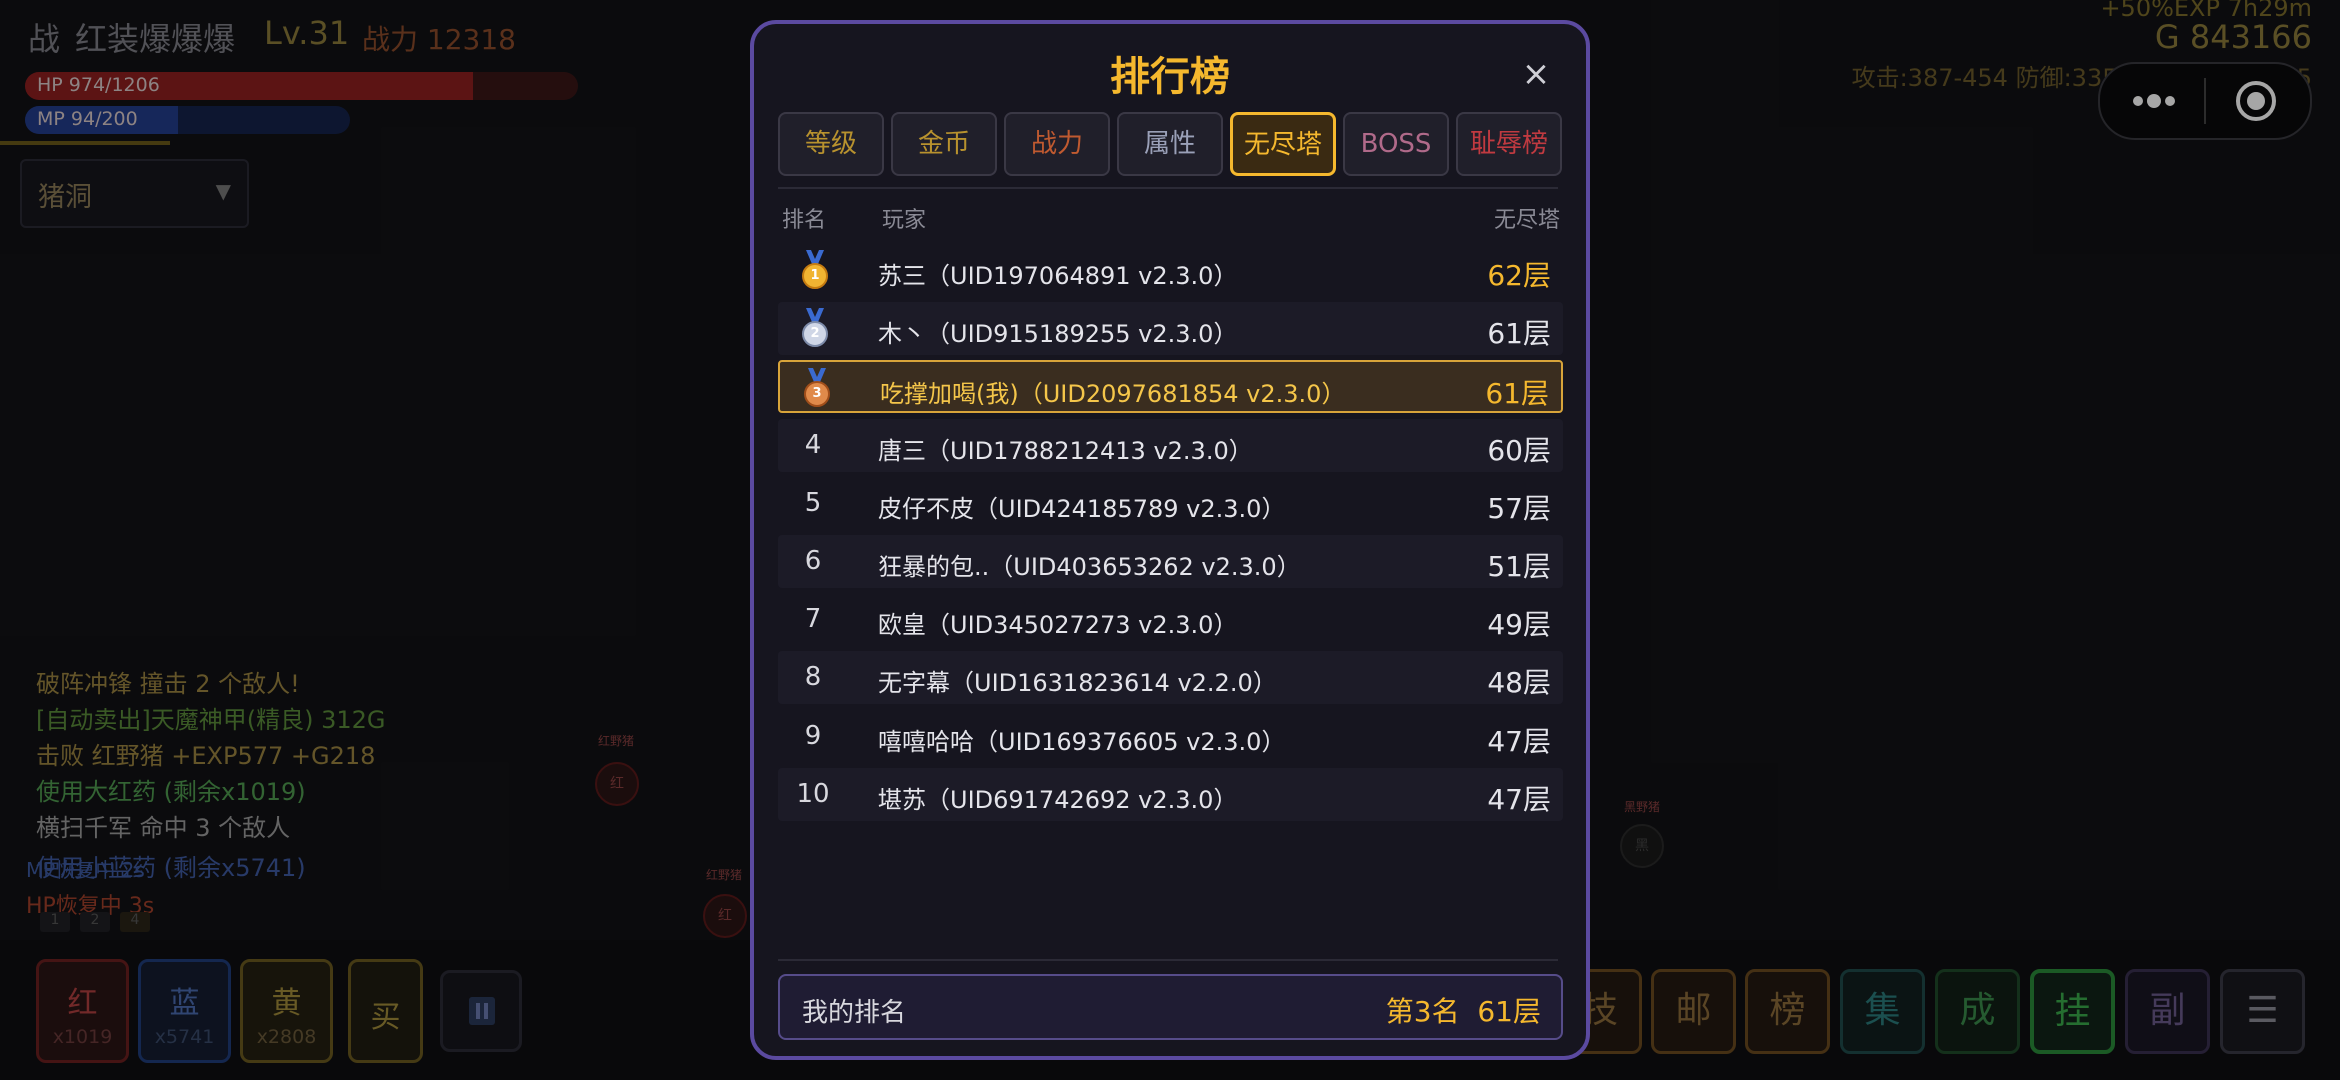 Image resolution: width=2340 pixels, height=1080 pixels. I want to click on medal-rank-number: 1, so click(815, 275).